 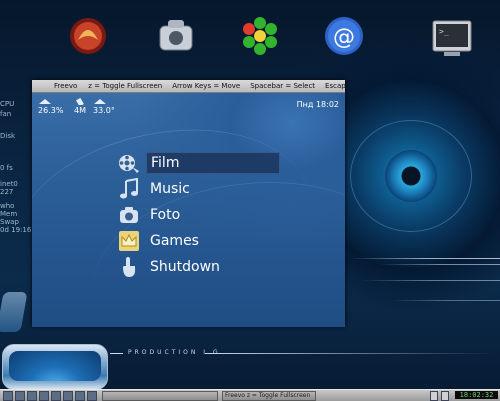 I want to click on menu-item-label: Film, so click(x=213, y=163).